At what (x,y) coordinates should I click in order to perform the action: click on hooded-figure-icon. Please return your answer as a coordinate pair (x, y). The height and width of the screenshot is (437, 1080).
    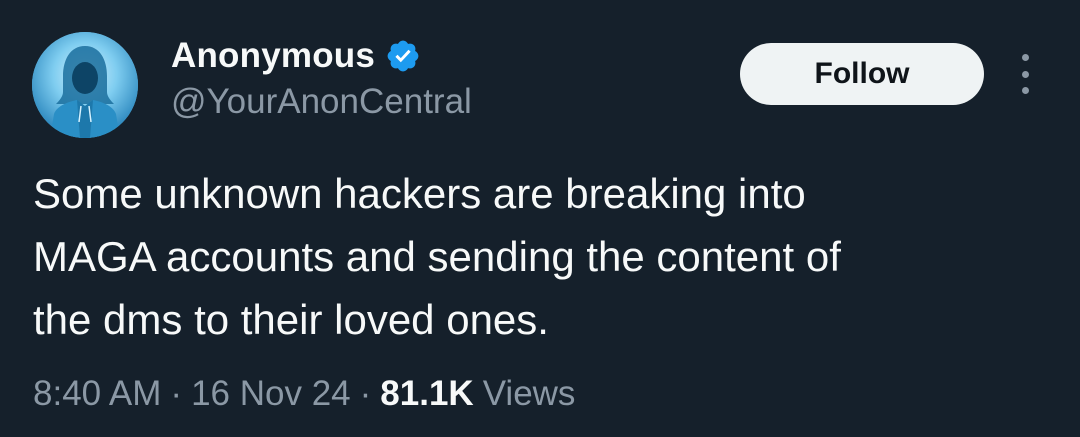
    Looking at the image, I should click on (85, 85).